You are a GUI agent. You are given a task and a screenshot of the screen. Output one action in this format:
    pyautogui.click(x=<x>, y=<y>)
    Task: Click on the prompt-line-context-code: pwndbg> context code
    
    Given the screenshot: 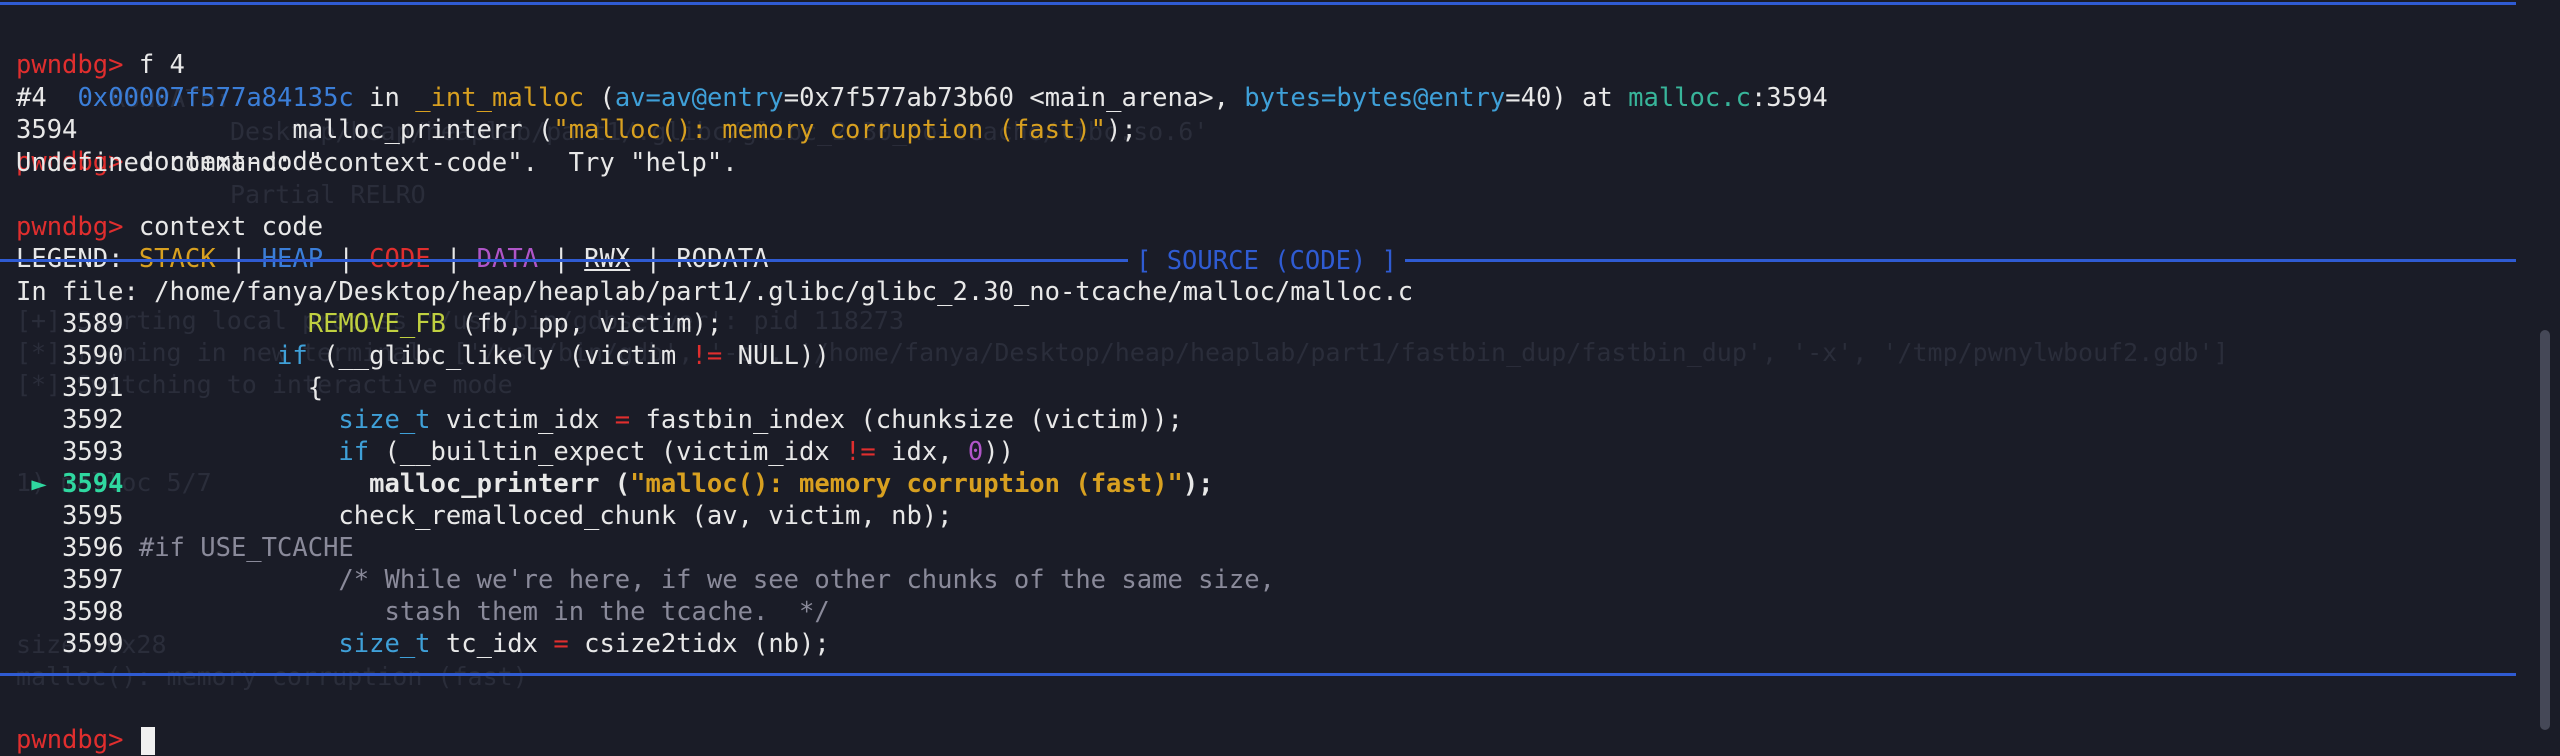 What is the action you would take?
    pyautogui.click(x=169, y=210)
    